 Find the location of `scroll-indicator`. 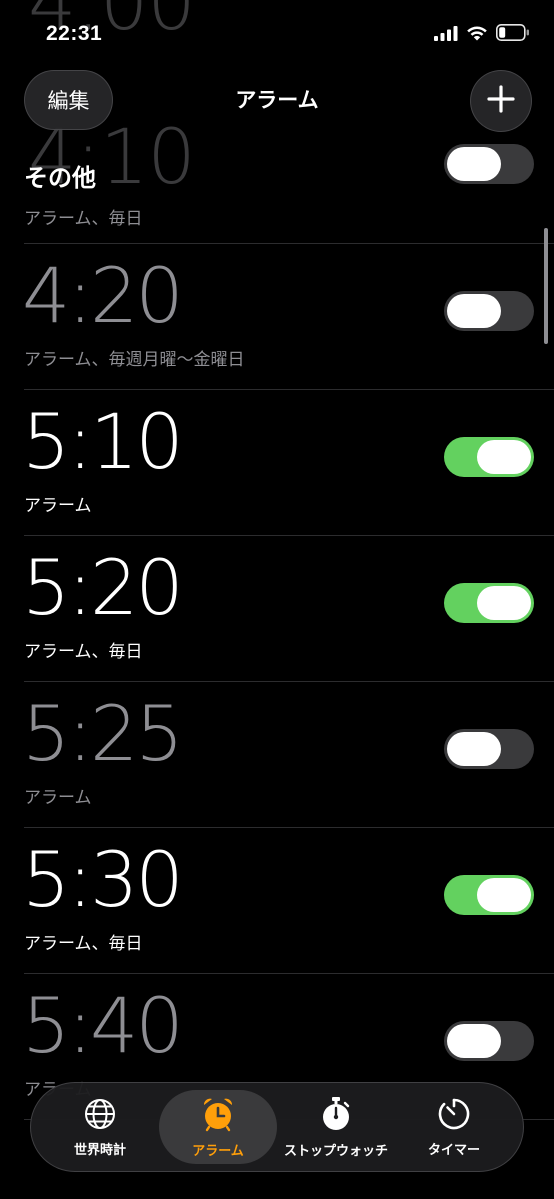

scroll-indicator is located at coordinates (546, 286).